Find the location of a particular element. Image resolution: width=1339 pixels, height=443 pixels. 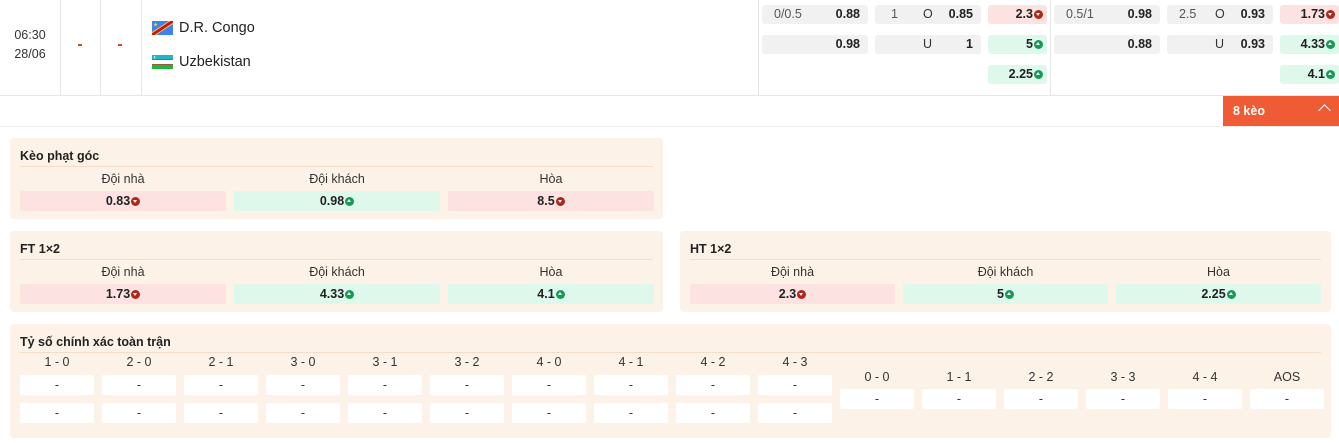

ft-under: U 1 is located at coordinates (928, 44).